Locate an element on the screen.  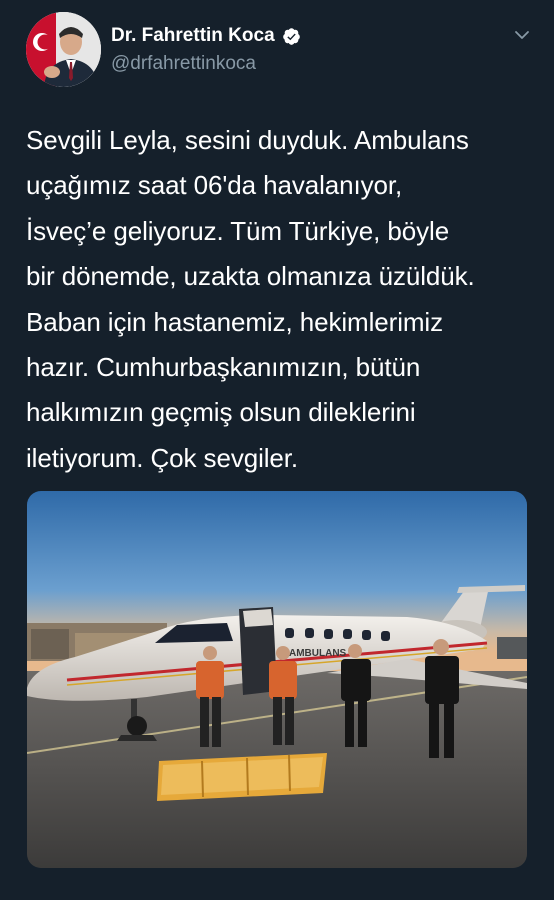
tweet-text-line: halkımızın geçmiş olsun dileklerini is located at coordinates (221, 412).